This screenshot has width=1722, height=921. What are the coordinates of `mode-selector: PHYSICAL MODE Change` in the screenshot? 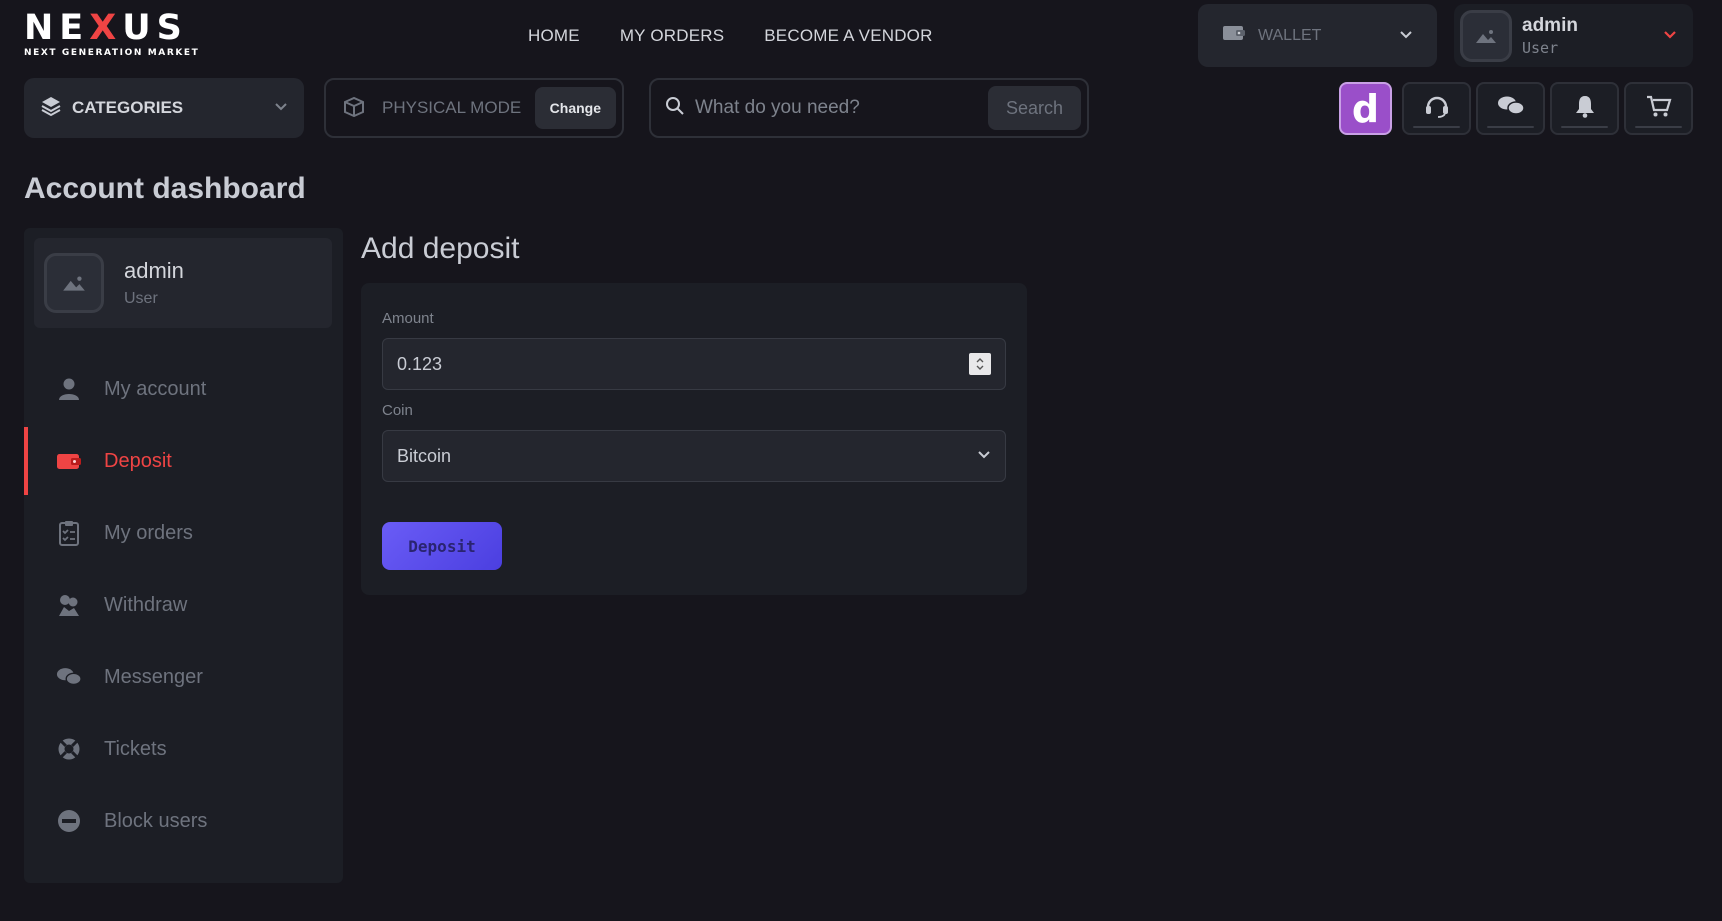 It's located at (474, 108).